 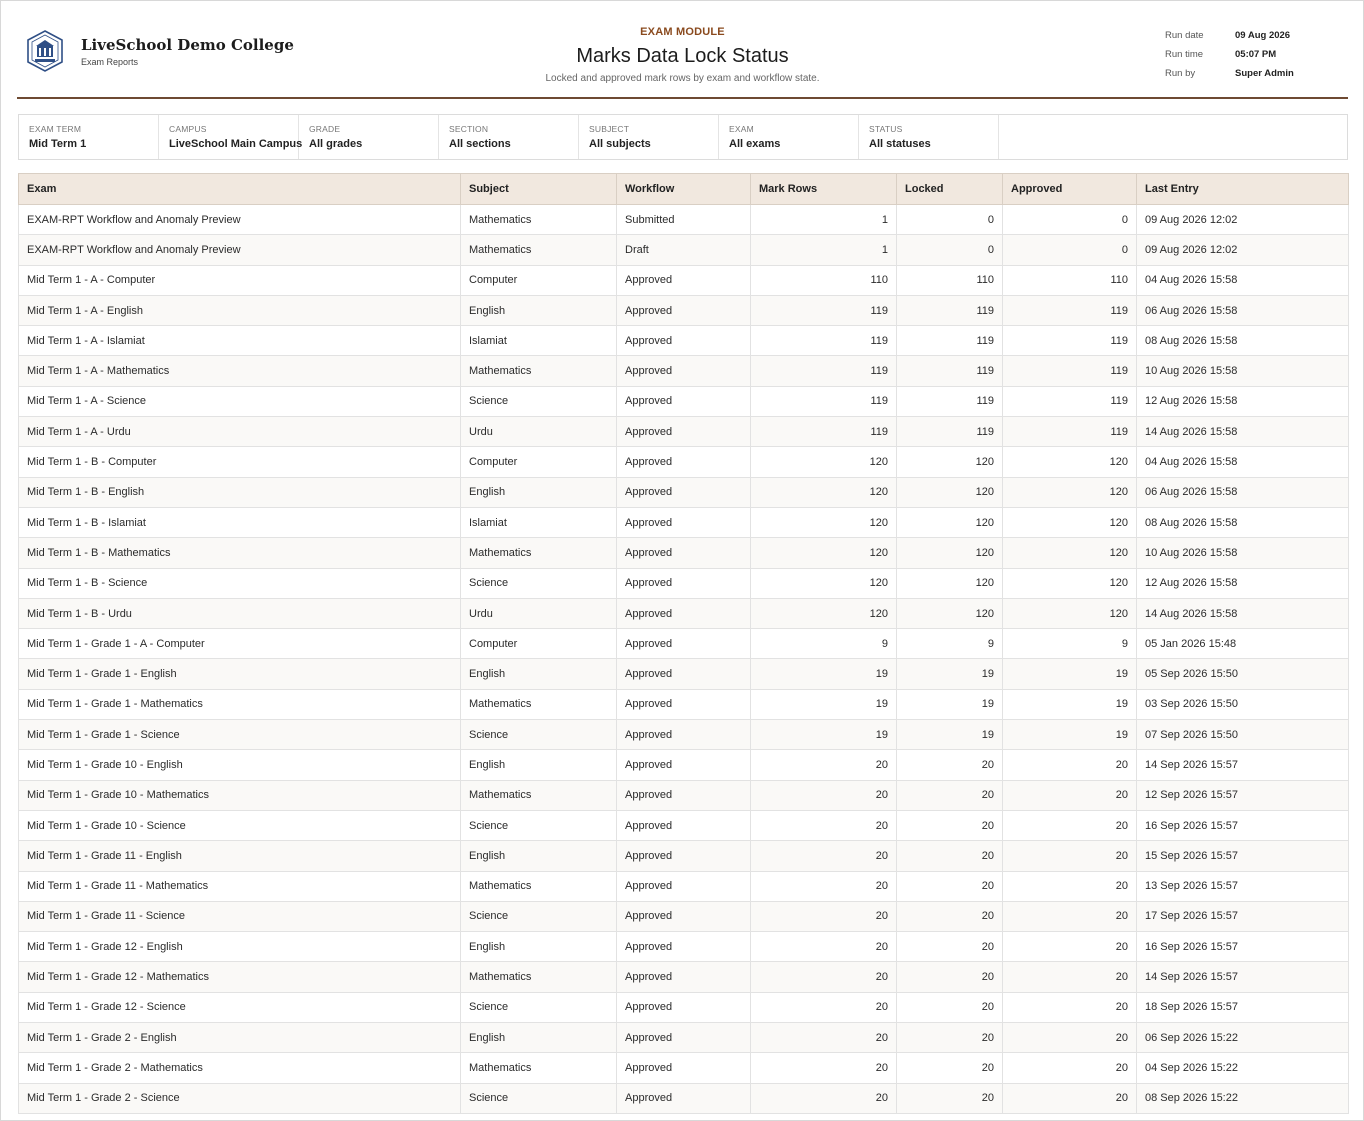 I want to click on run-by-row: Run by Super Admin, so click(x=1255, y=73).